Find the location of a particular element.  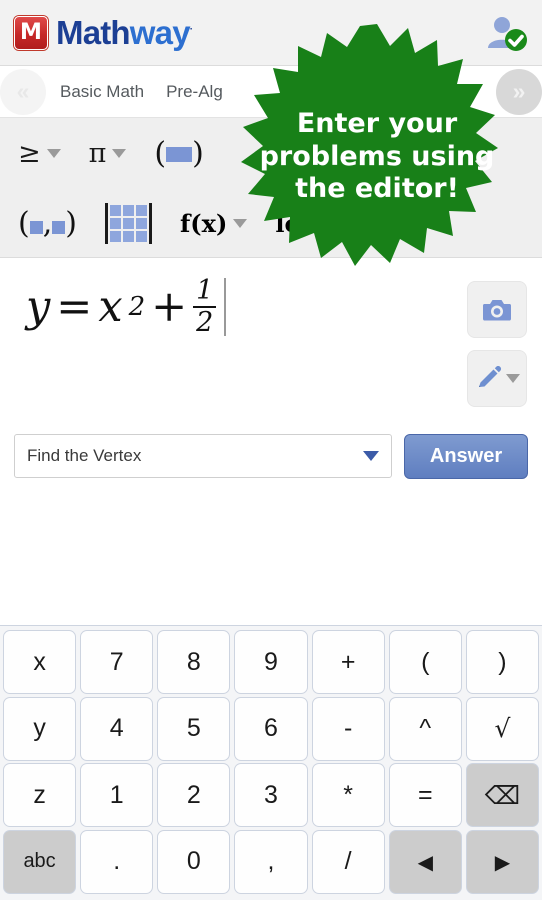

problem-type-select: Find the Vertex is located at coordinates (203, 456).